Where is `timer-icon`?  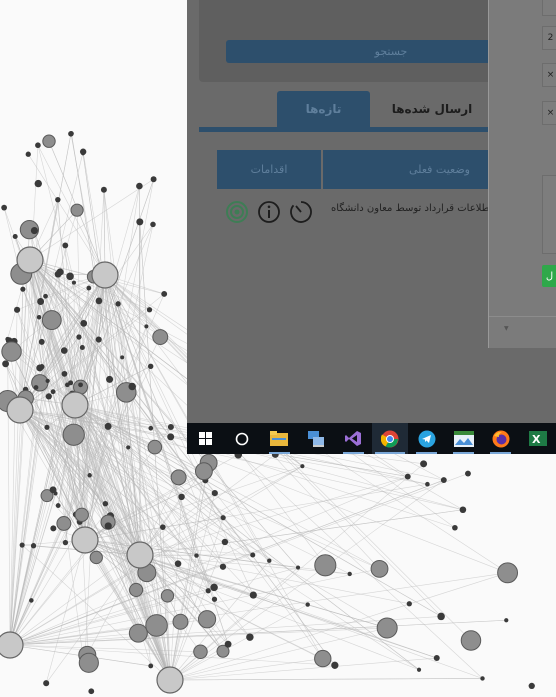
timer-icon is located at coordinates (301, 212).